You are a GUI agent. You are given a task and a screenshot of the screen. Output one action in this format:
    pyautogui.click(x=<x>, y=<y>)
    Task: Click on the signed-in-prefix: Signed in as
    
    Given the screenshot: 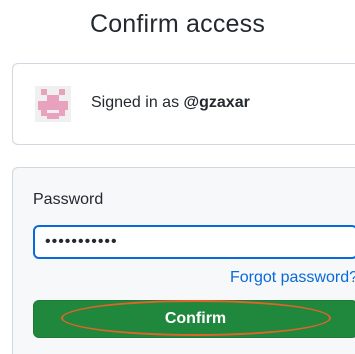 What is the action you would take?
    pyautogui.click(x=137, y=102)
    